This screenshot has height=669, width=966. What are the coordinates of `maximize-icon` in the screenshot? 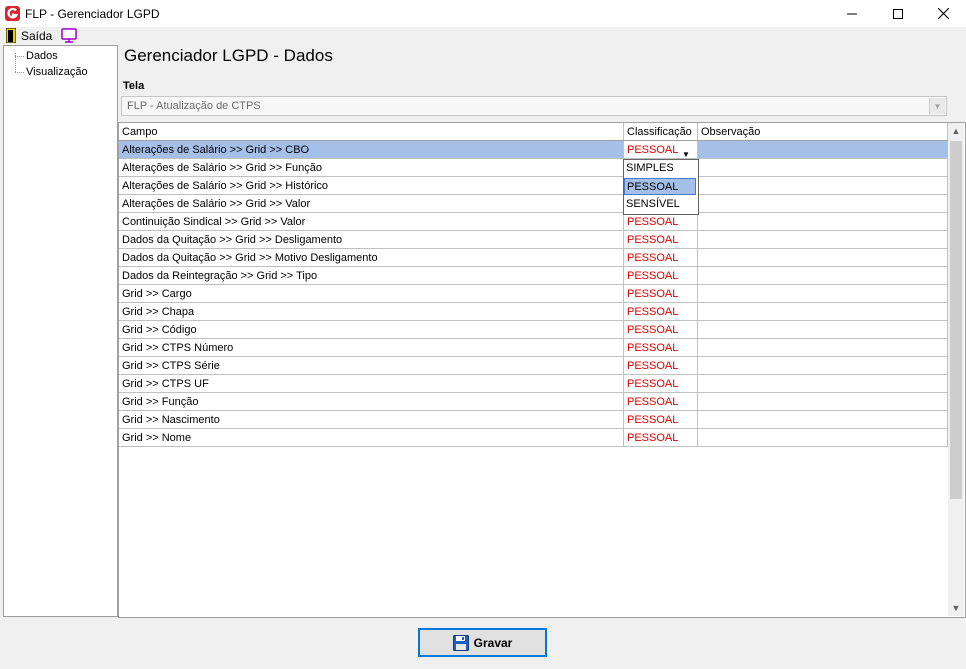 It's located at (898, 13).